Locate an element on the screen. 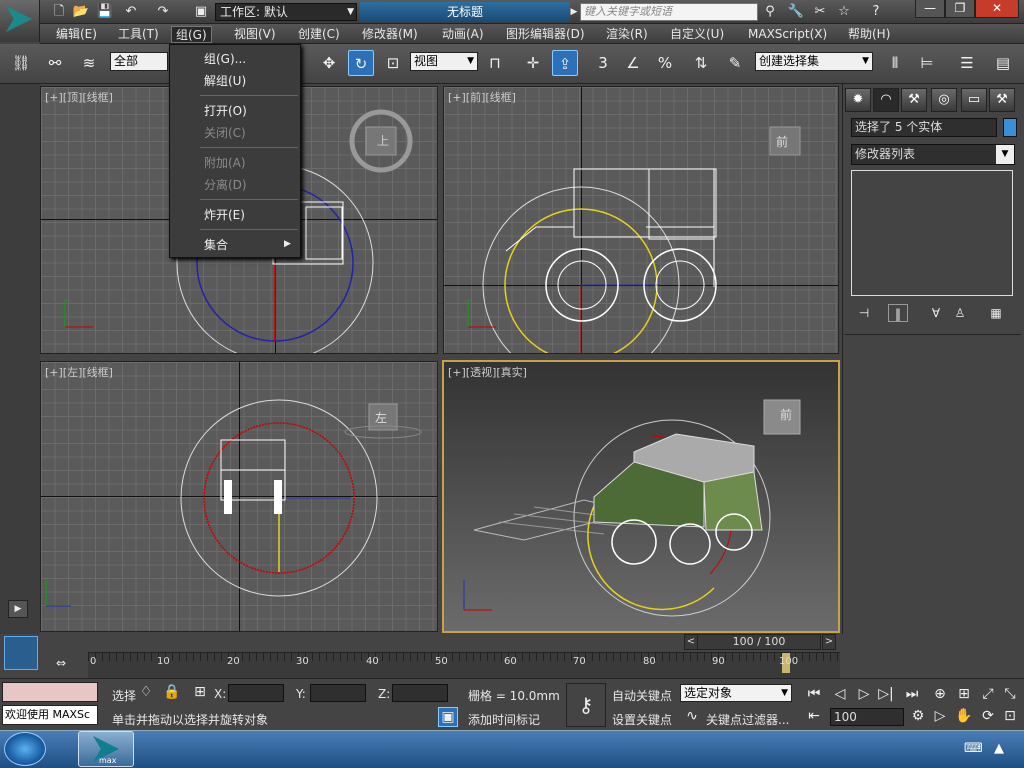 The image size is (1024, 768). key-filter-curve-icon: ∿ is located at coordinates (692, 717).